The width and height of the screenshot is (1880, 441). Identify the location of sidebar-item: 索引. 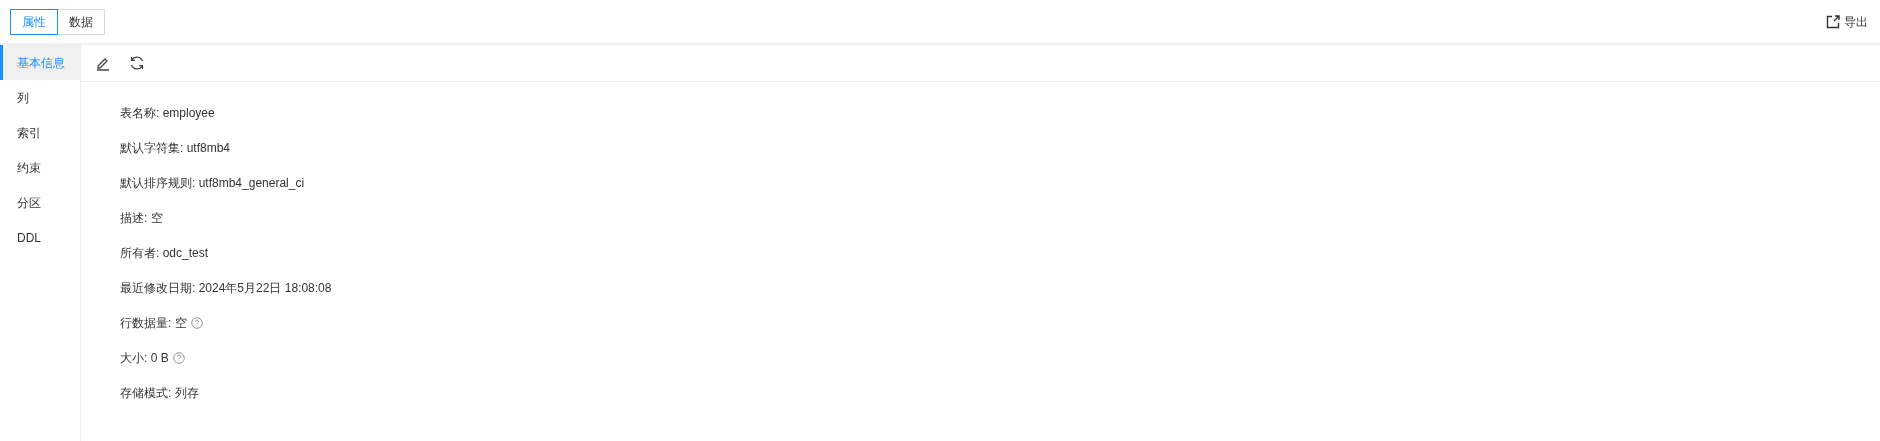
(40, 132).